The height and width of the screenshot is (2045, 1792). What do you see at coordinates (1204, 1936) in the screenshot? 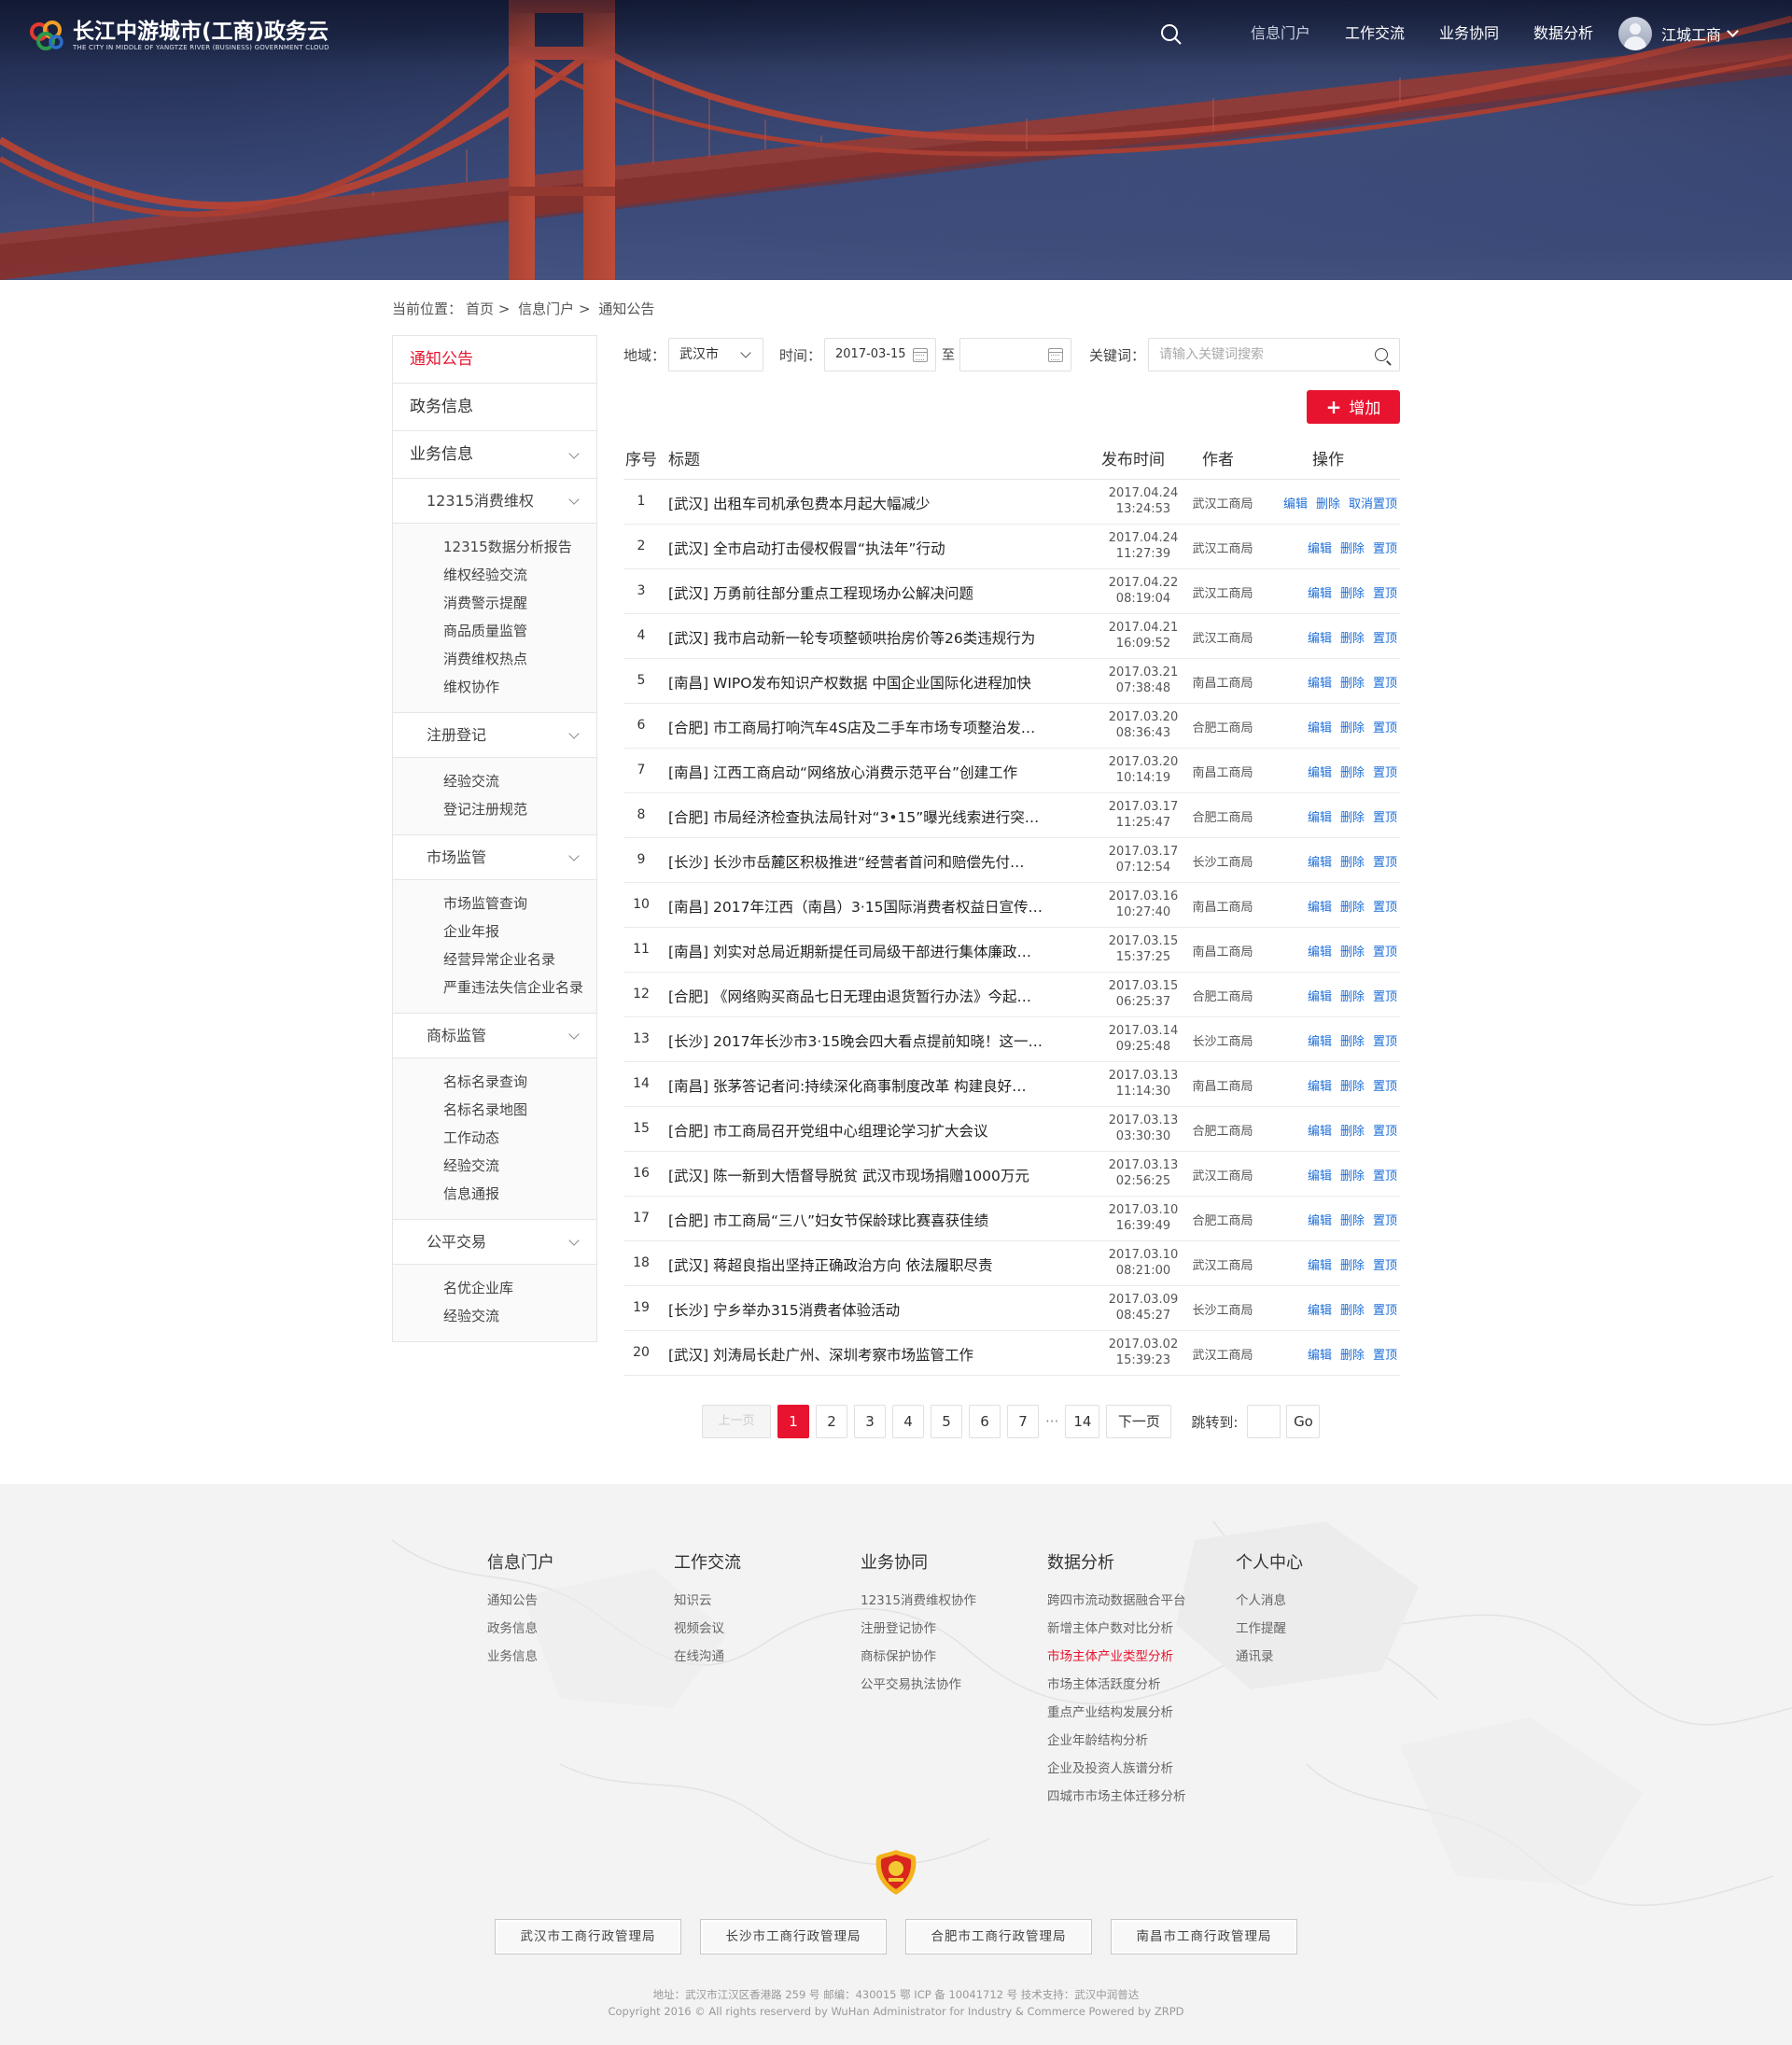
I see `org-link-nanchang: 南昌市工商行政管理局` at bounding box center [1204, 1936].